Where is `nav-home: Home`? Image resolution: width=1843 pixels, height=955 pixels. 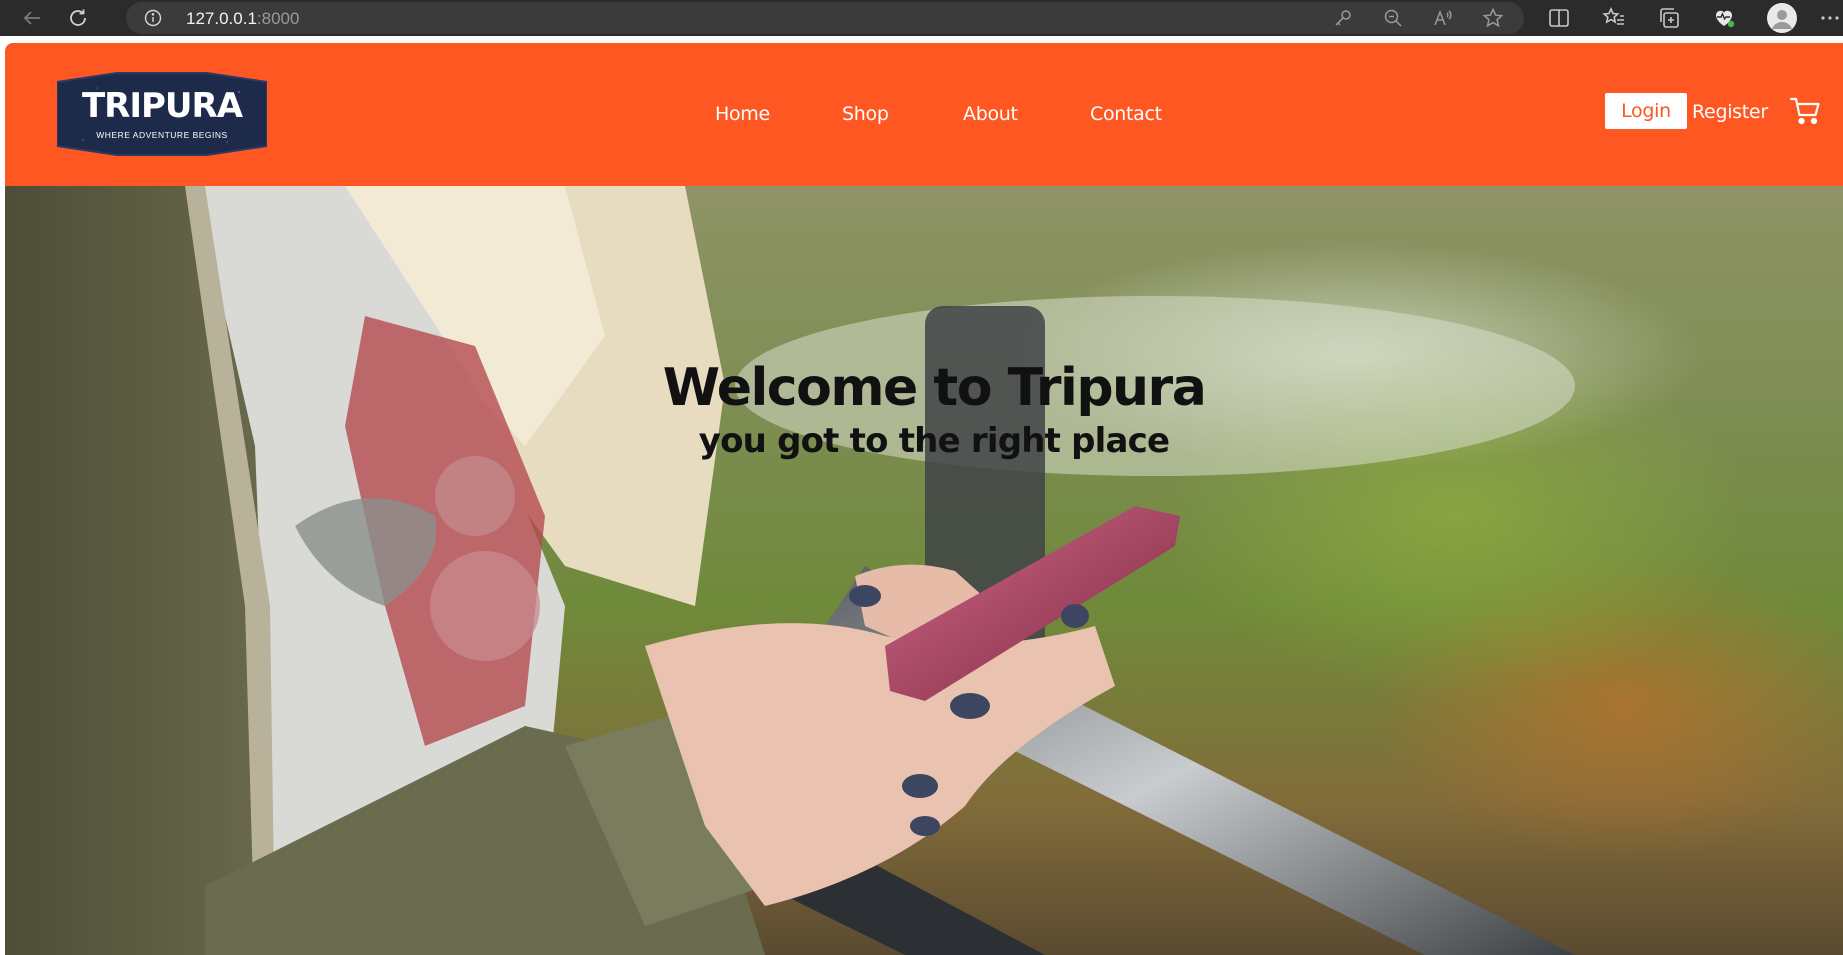
nav-home: Home is located at coordinates (742, 114).